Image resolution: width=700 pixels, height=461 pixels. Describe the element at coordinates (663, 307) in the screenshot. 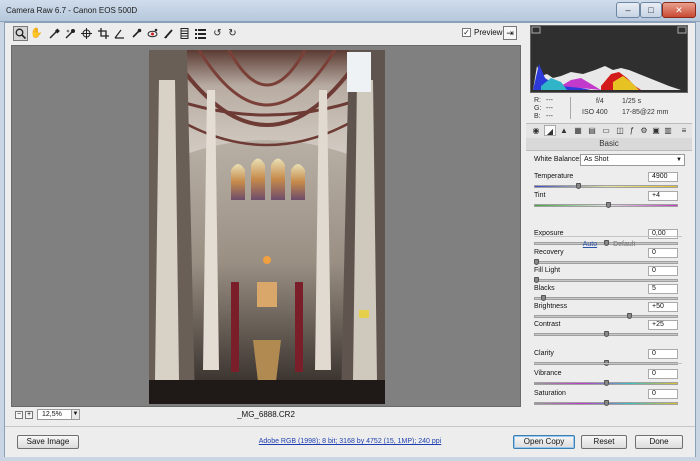

I see `brightness-value-field: +50` at that location.